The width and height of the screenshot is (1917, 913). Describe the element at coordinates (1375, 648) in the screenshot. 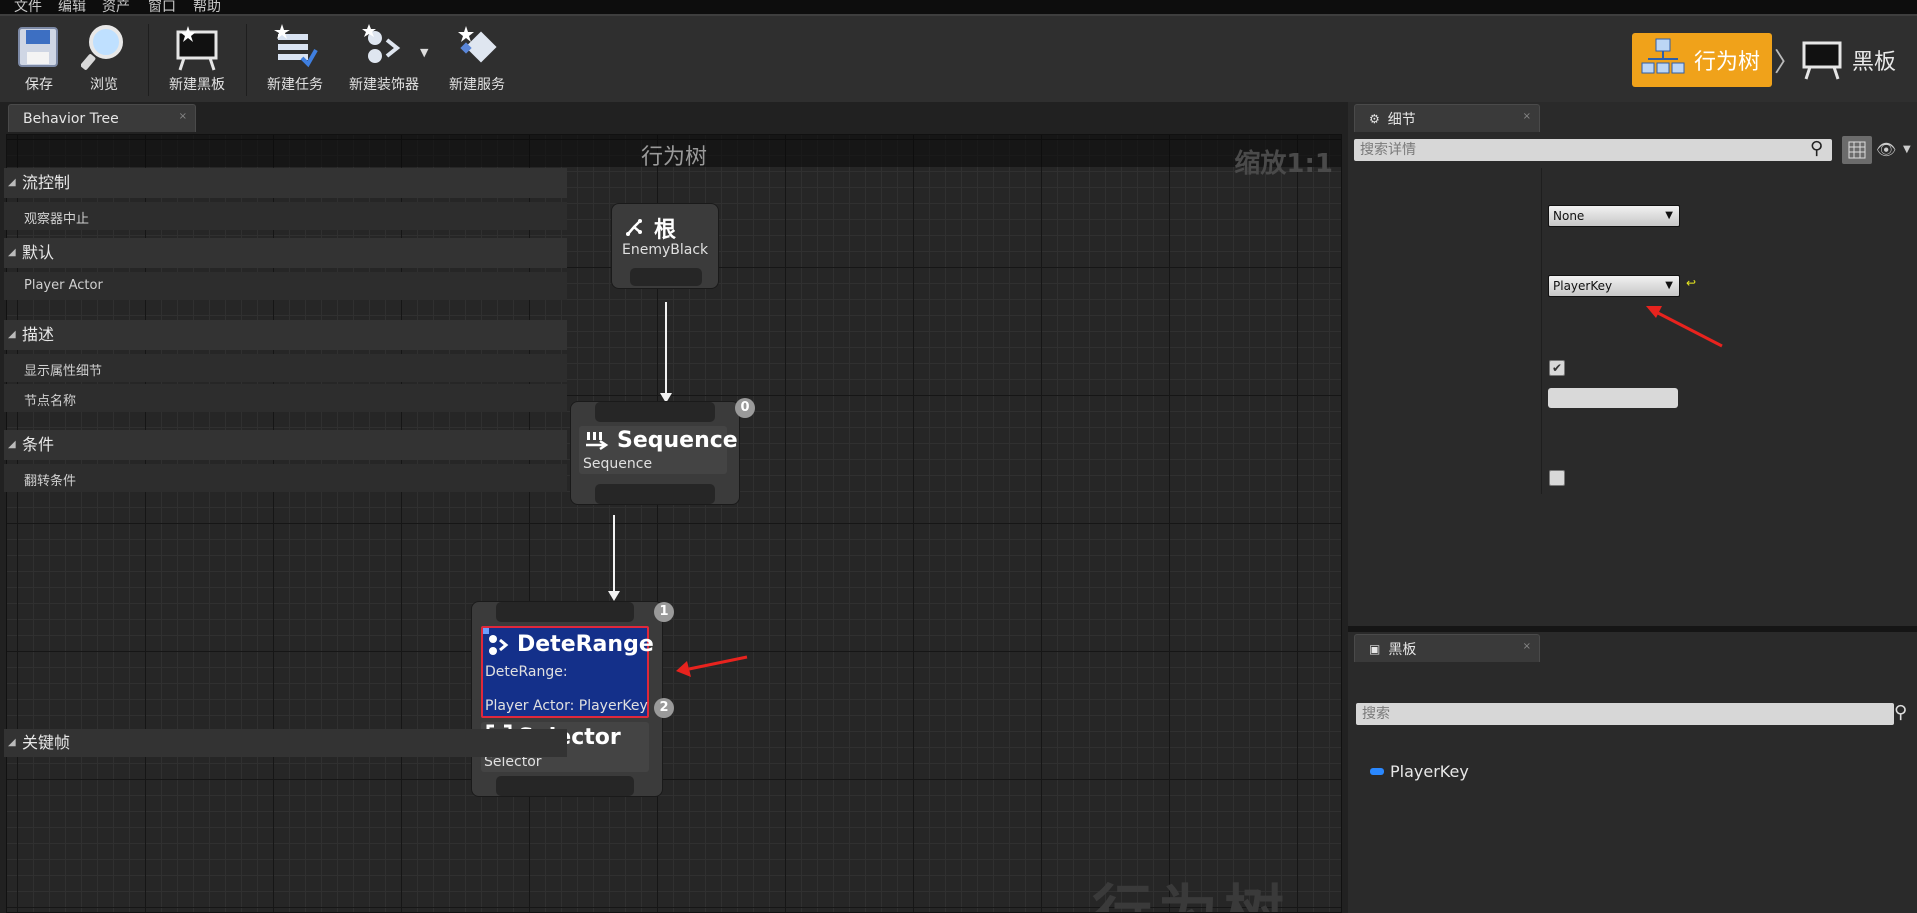

I see `blackboard-small-icon: ▣` at that location.